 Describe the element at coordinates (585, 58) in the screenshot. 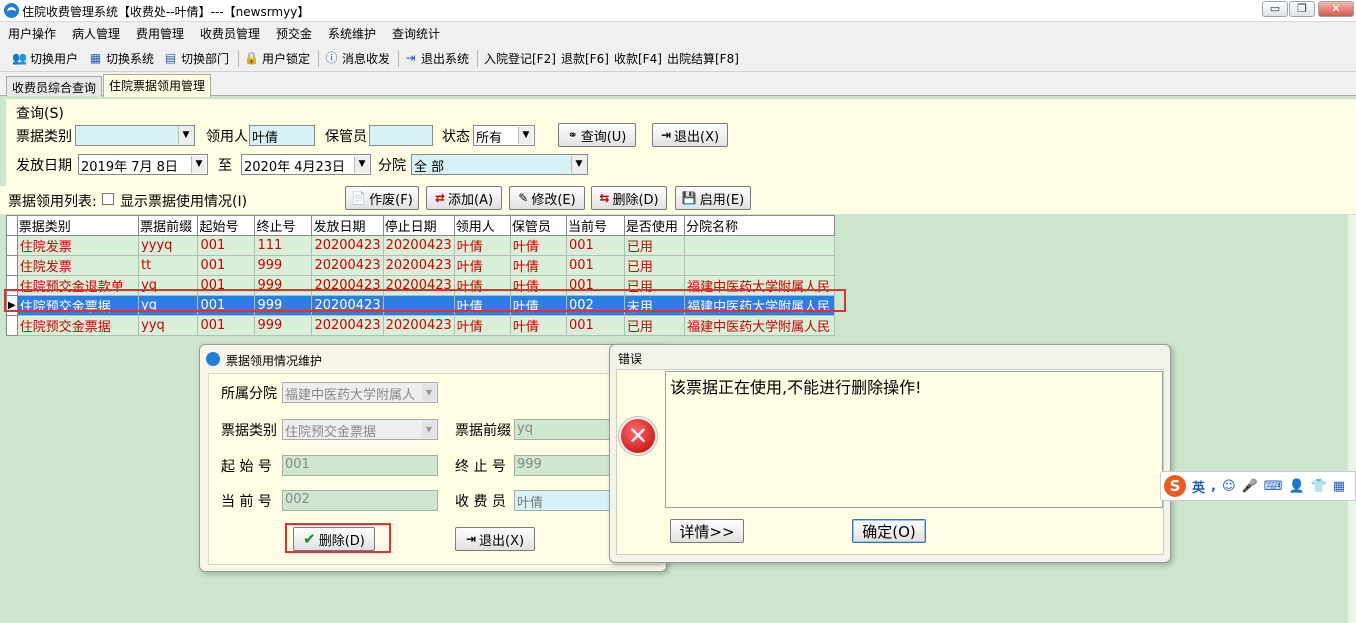

I see `refund-button: 退款[F6]` at that location.